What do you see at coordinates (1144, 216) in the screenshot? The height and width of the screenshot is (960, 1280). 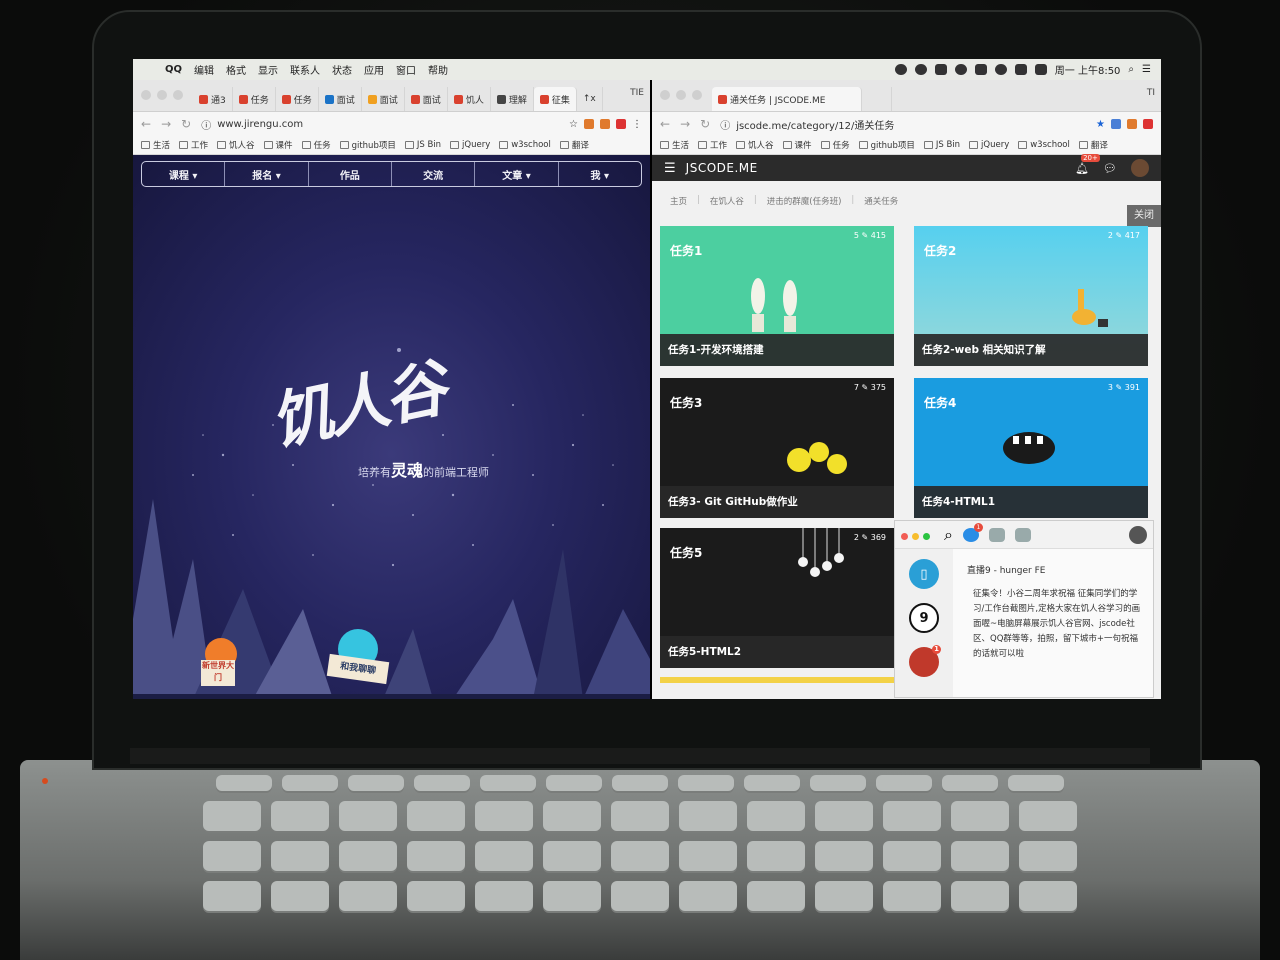 I see `close-button: 关闭` at bounding box center [1144, 216].